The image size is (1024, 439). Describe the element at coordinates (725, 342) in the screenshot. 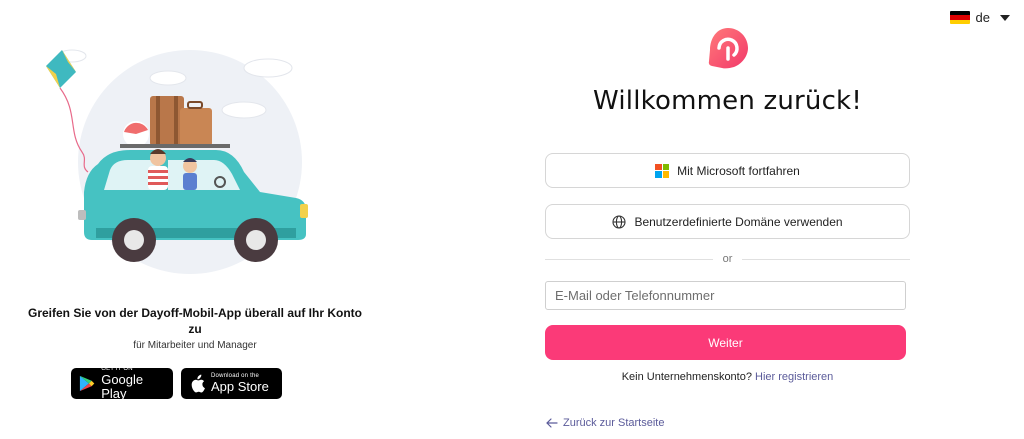

I see `next-button: Weiter` at that location.